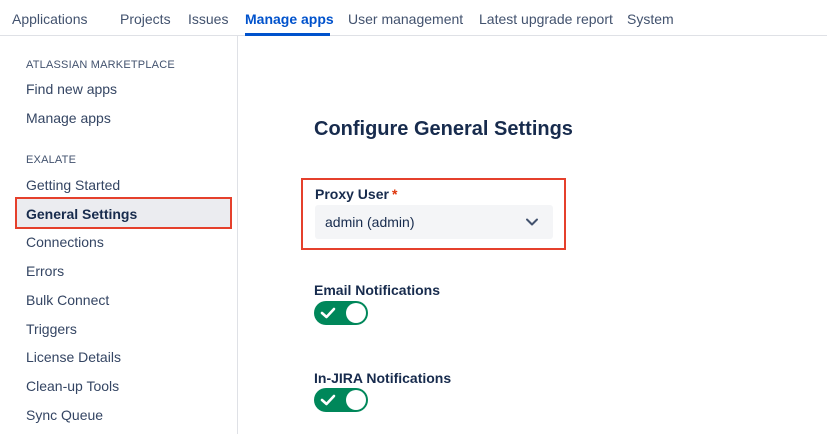 The width and height of the screenshot is (827, 434). I want to click on tab-manage-apps: Manage apps, so click(289, 19).